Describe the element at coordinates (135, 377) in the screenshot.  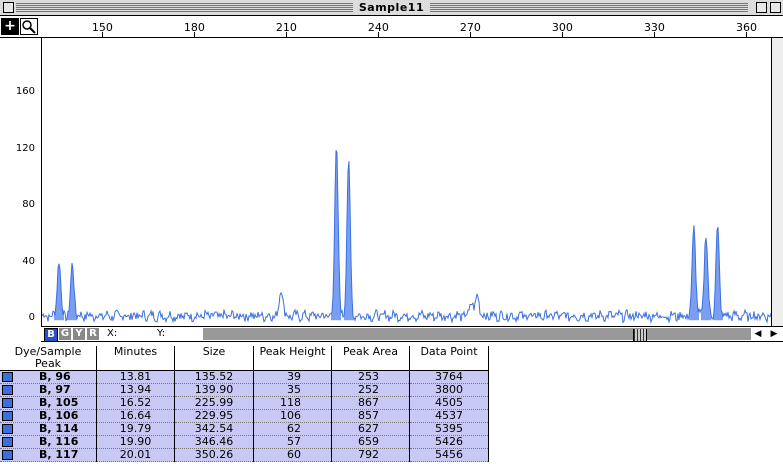
I see `cell-value: 13.81` at that location.